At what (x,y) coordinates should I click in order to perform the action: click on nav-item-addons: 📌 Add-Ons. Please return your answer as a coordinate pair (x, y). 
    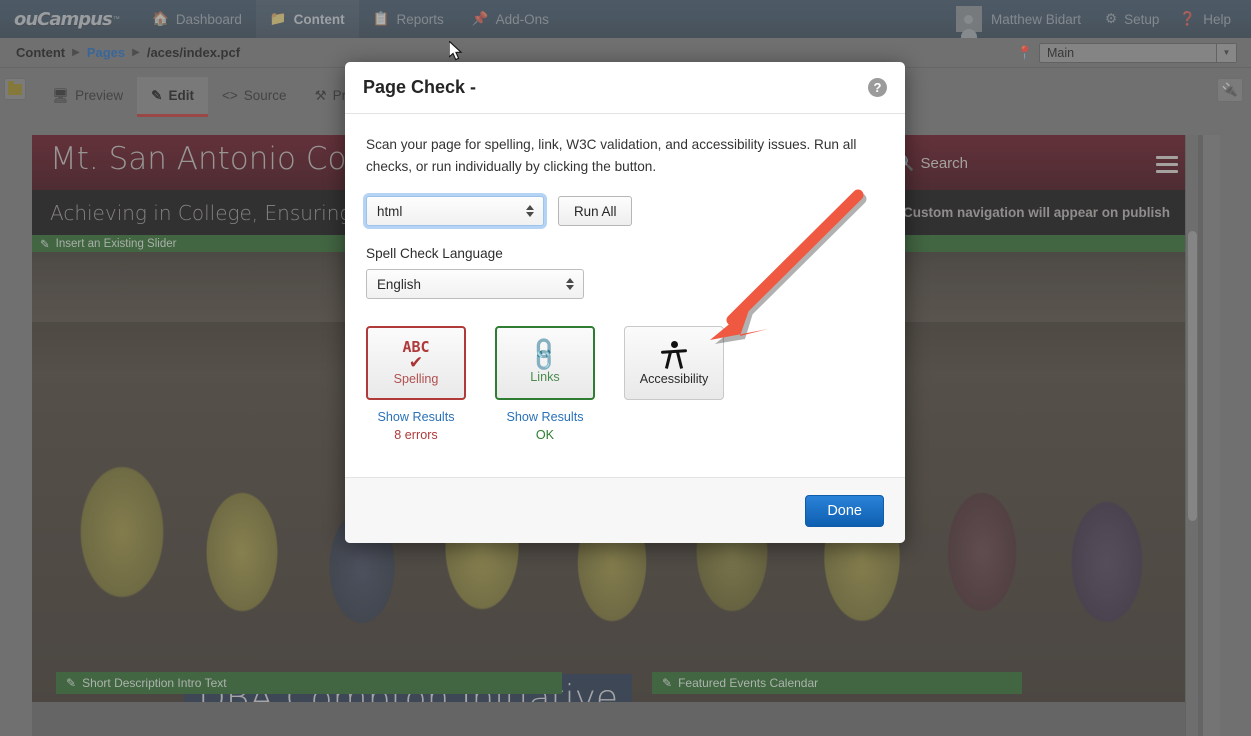
    Looking at the image, I should click on (510, 19).